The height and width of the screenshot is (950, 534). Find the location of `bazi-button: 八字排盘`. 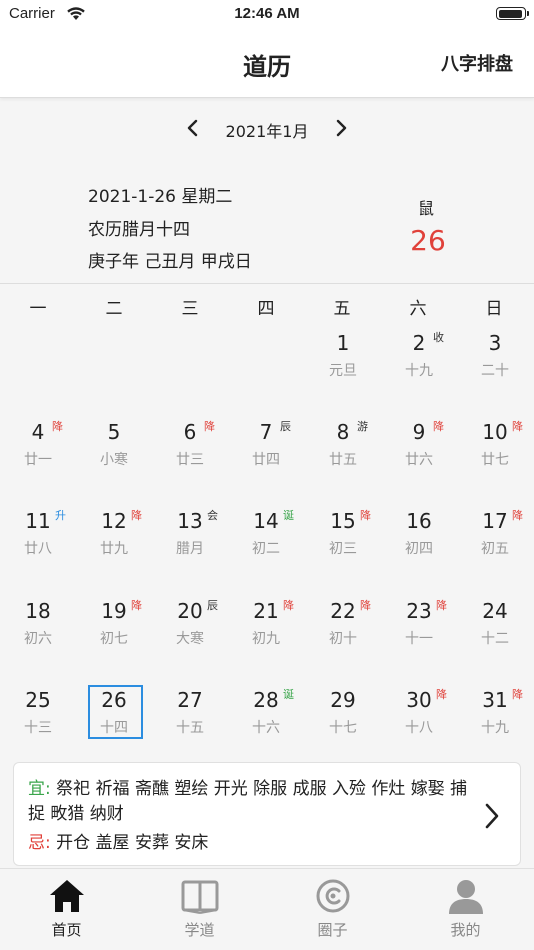

bazi-button: 八字排盘 is located at coordinates (477, 63).